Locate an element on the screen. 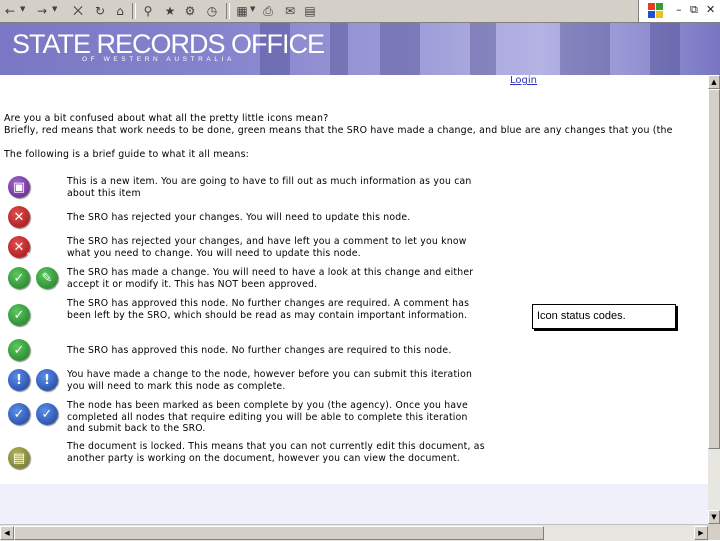 Image resolution: width=720 pixels, height=541 pixels. vertical-scrollbar: ▲ ▼ is located at coordinates (714, 299).